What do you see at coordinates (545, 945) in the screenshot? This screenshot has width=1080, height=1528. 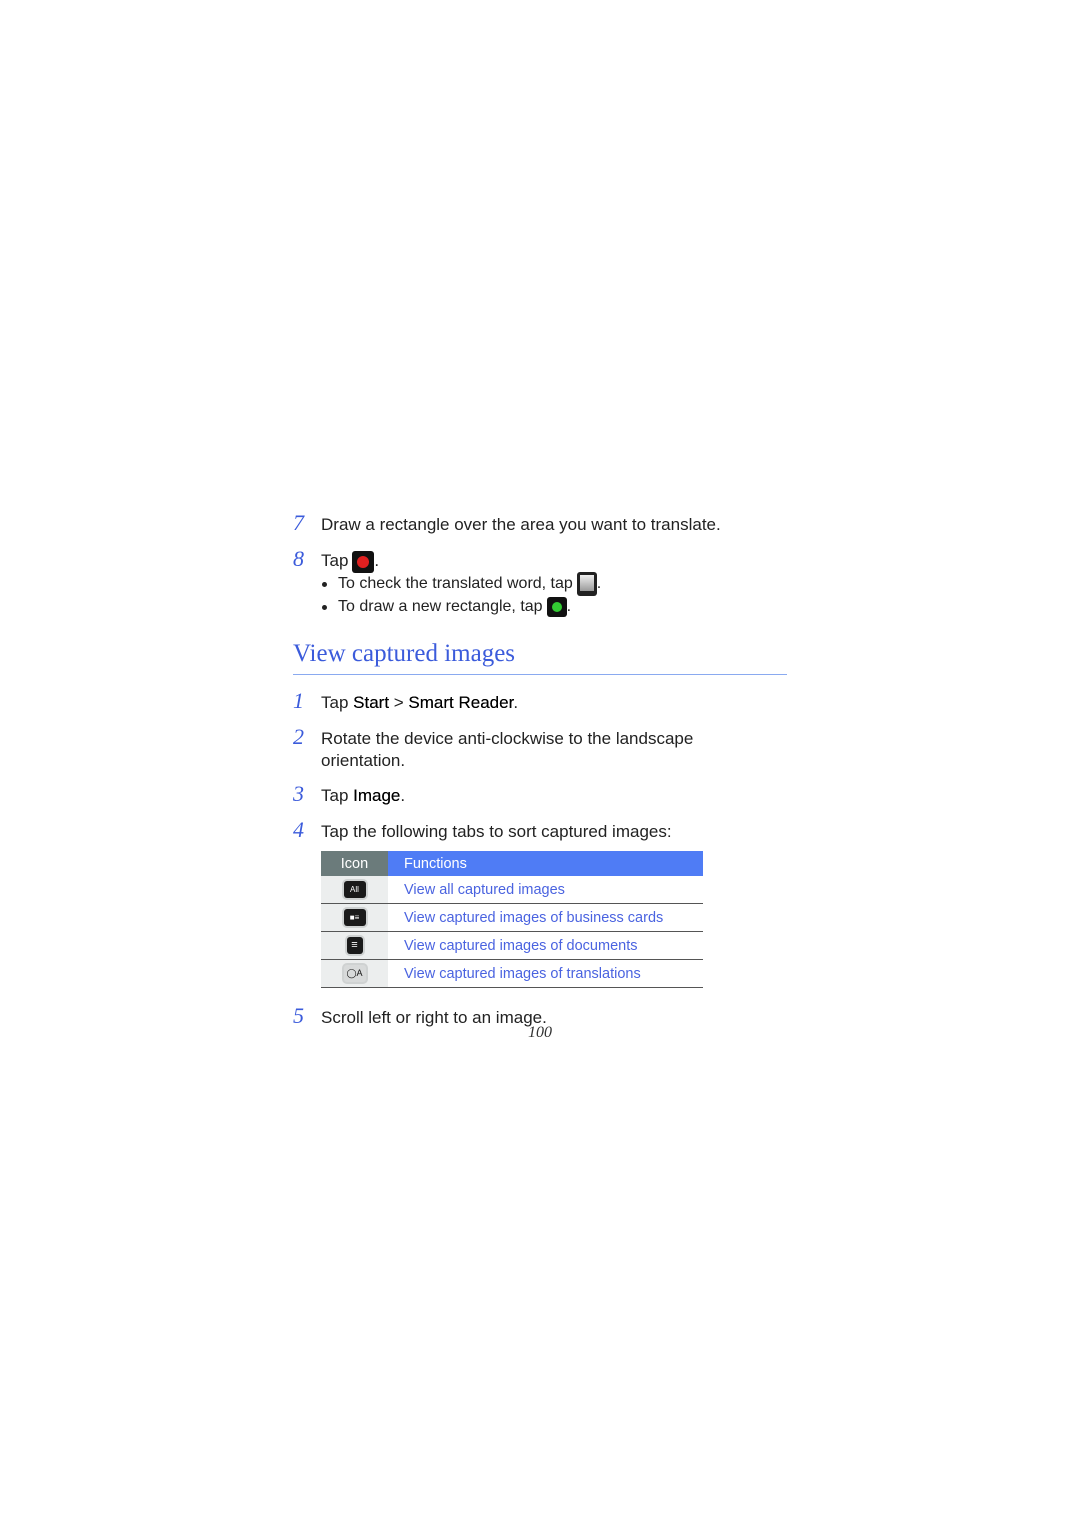 I see `function-text: View captured images of documents` at bounding box center [545, 945].